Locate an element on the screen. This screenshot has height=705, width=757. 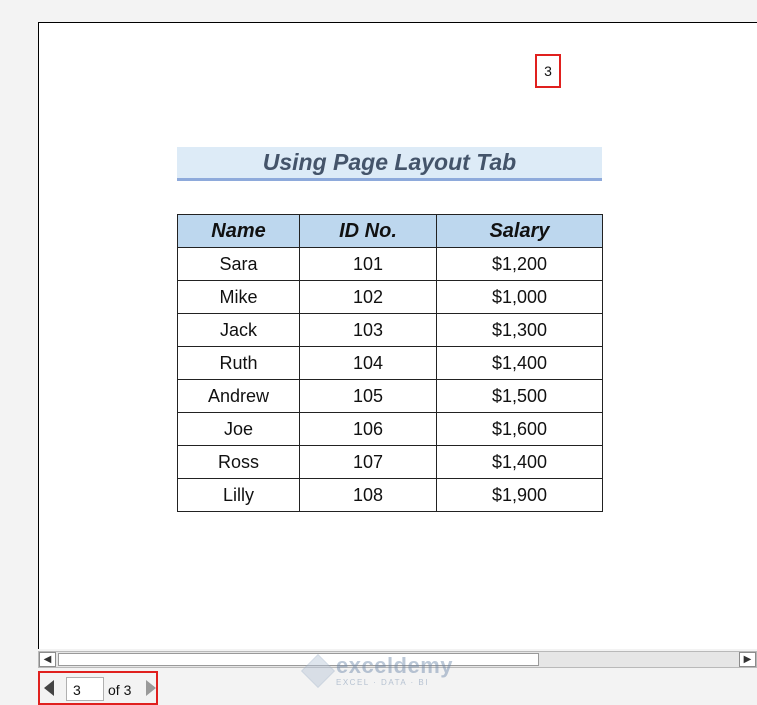
cell-salary: $1,900 is located at coordinates (519, 495).